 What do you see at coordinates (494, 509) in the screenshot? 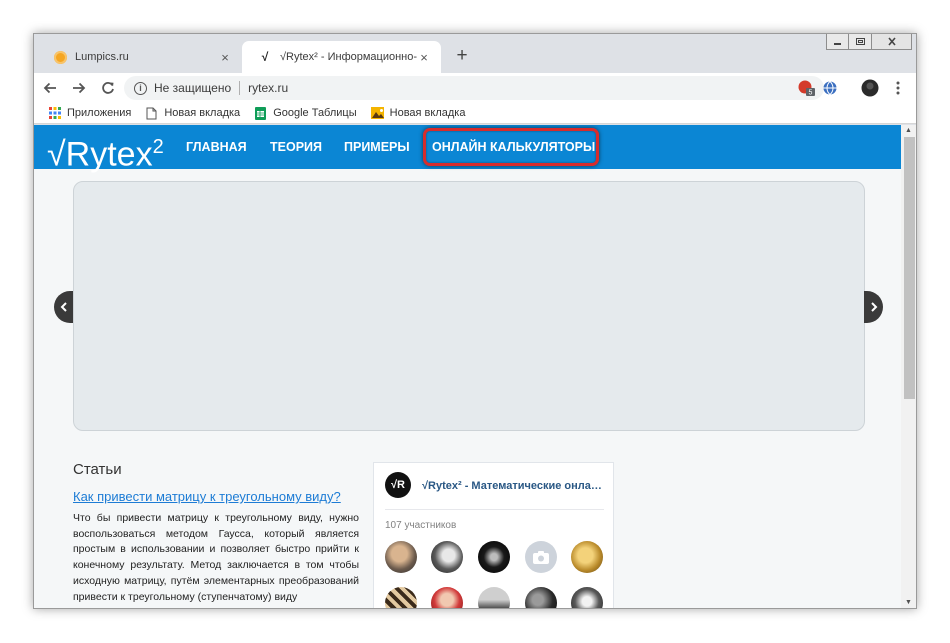
I see `widget-divider` at bounding box center [494, 509].